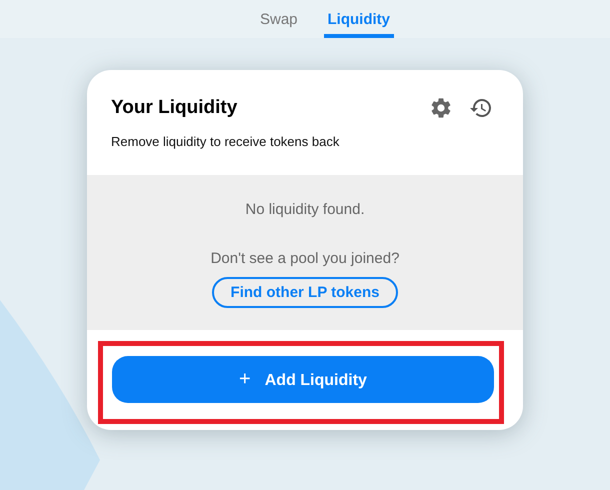  I want to click on add-liquidity-button: + Add Liquidity, so click(303, 379).